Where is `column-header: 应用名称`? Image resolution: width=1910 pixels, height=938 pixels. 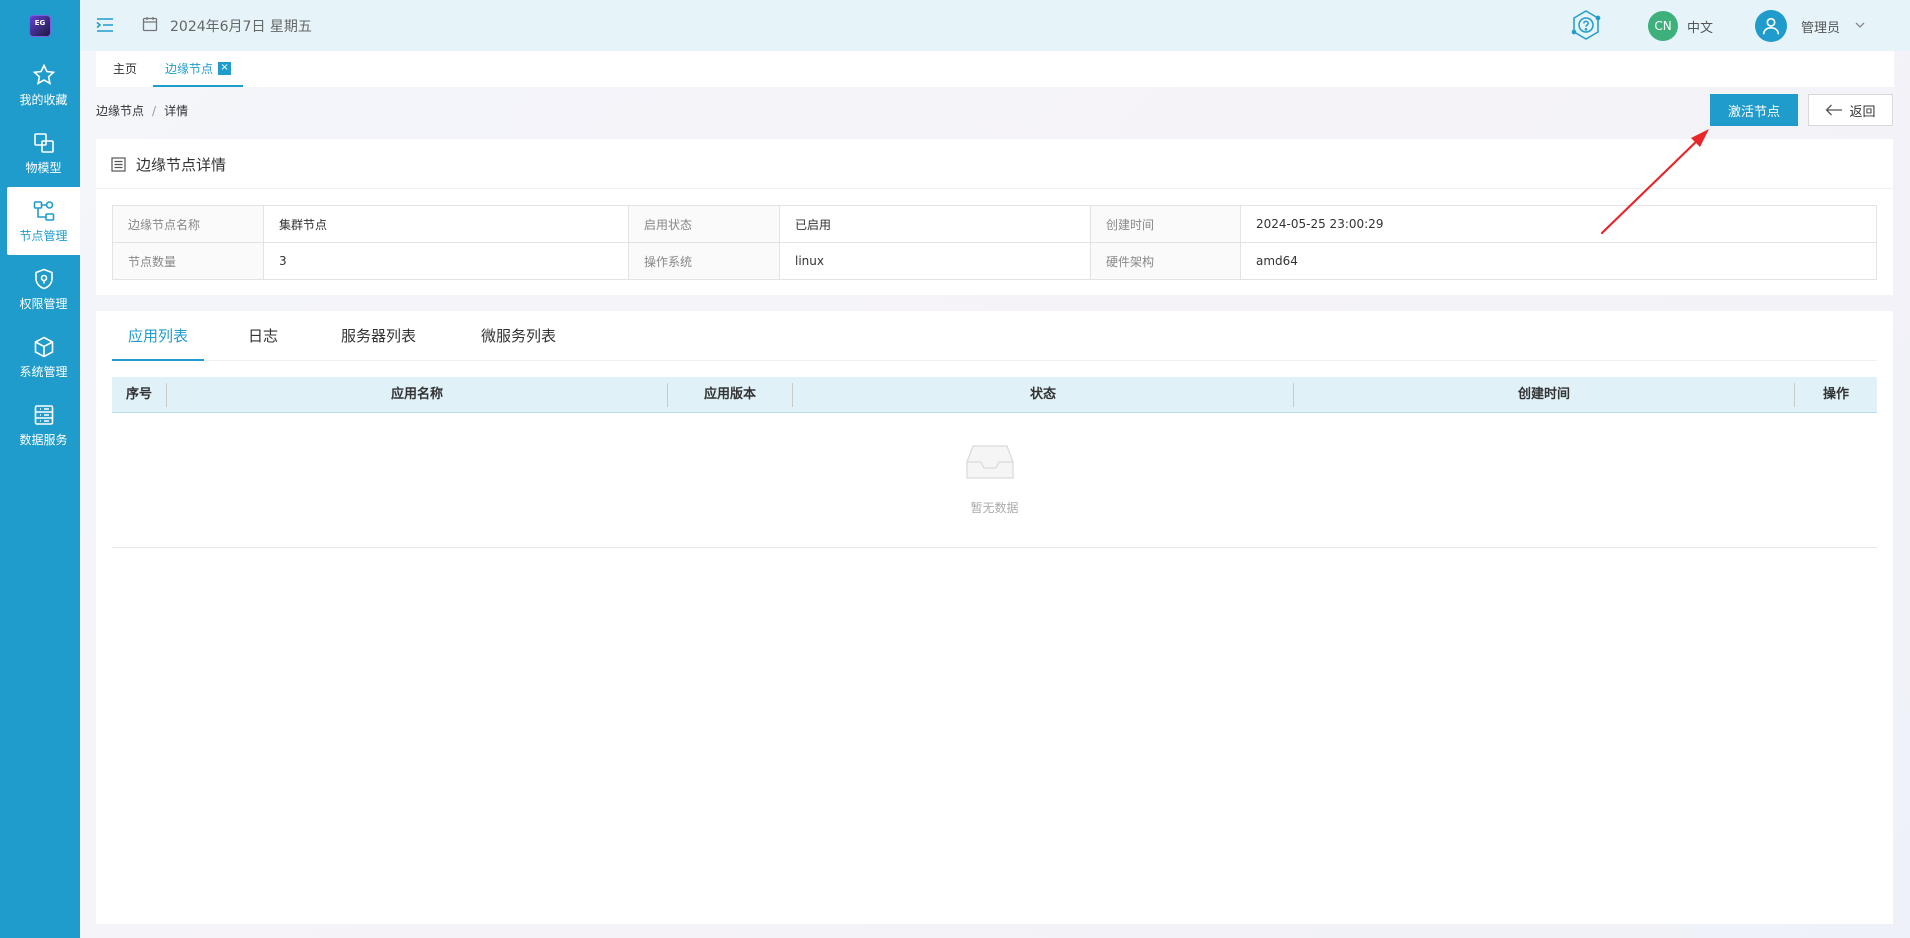 column-header: 应用名称 is located at coordinates (416, 394).